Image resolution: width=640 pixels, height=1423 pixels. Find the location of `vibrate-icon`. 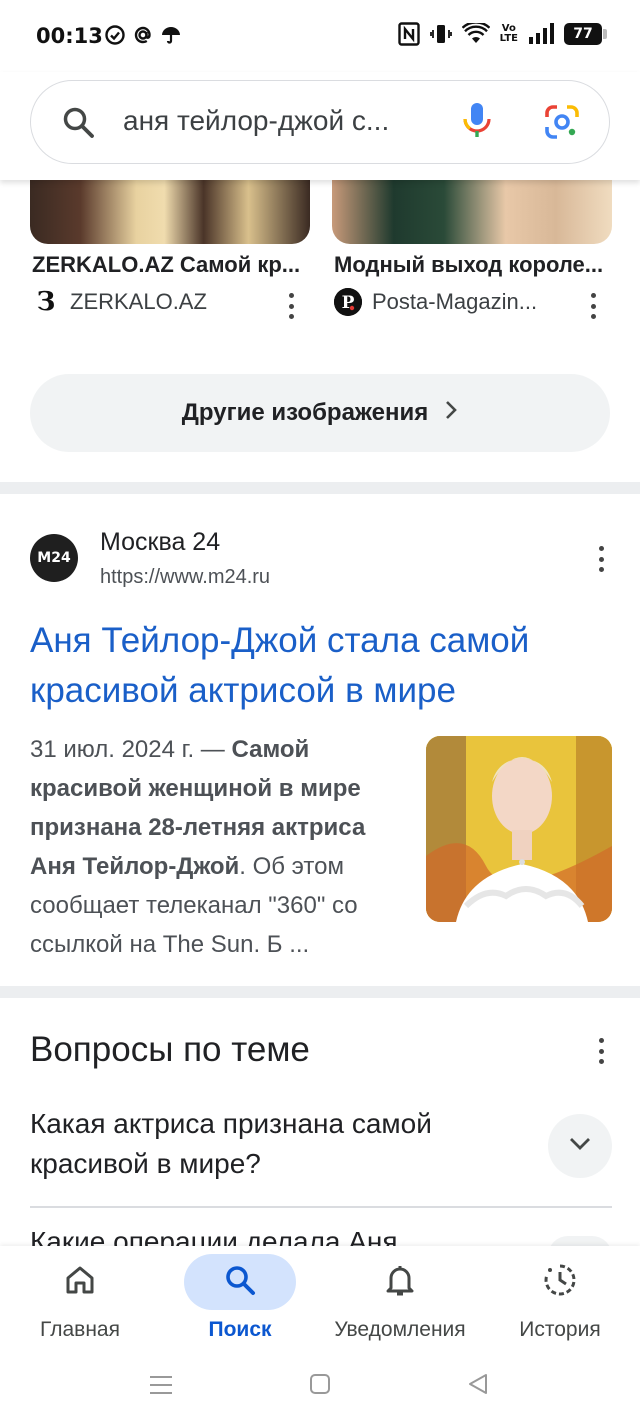

vibrate-icon is located at coordinates (440, 34).